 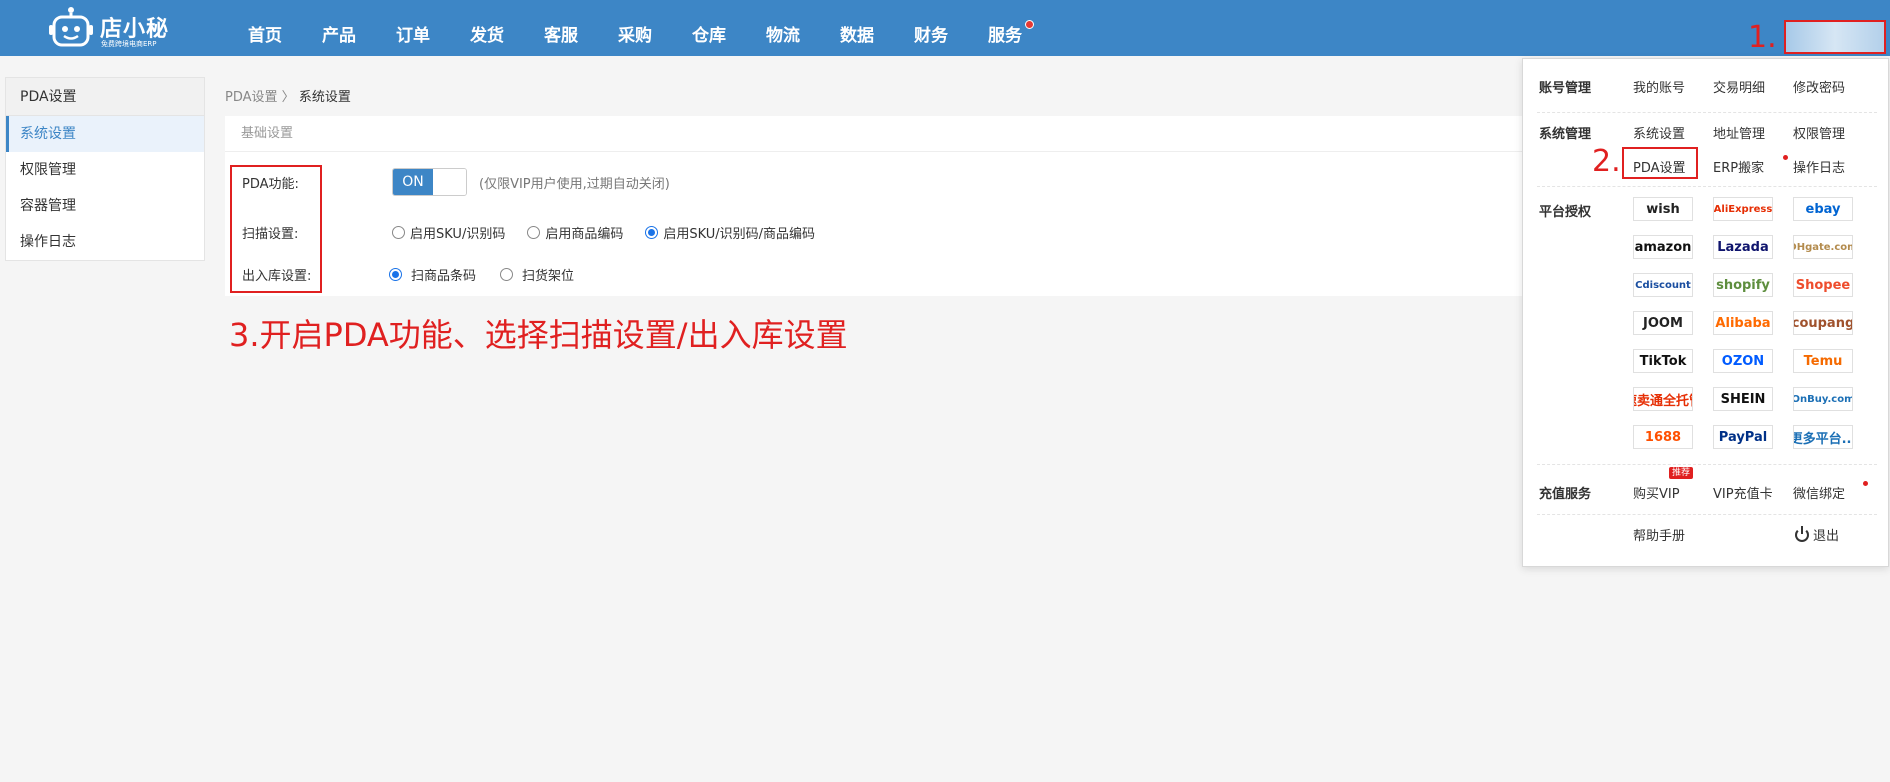 I want to click on logo-subtitle: 免费跨境电商ERP, so click(x=129, y=44).